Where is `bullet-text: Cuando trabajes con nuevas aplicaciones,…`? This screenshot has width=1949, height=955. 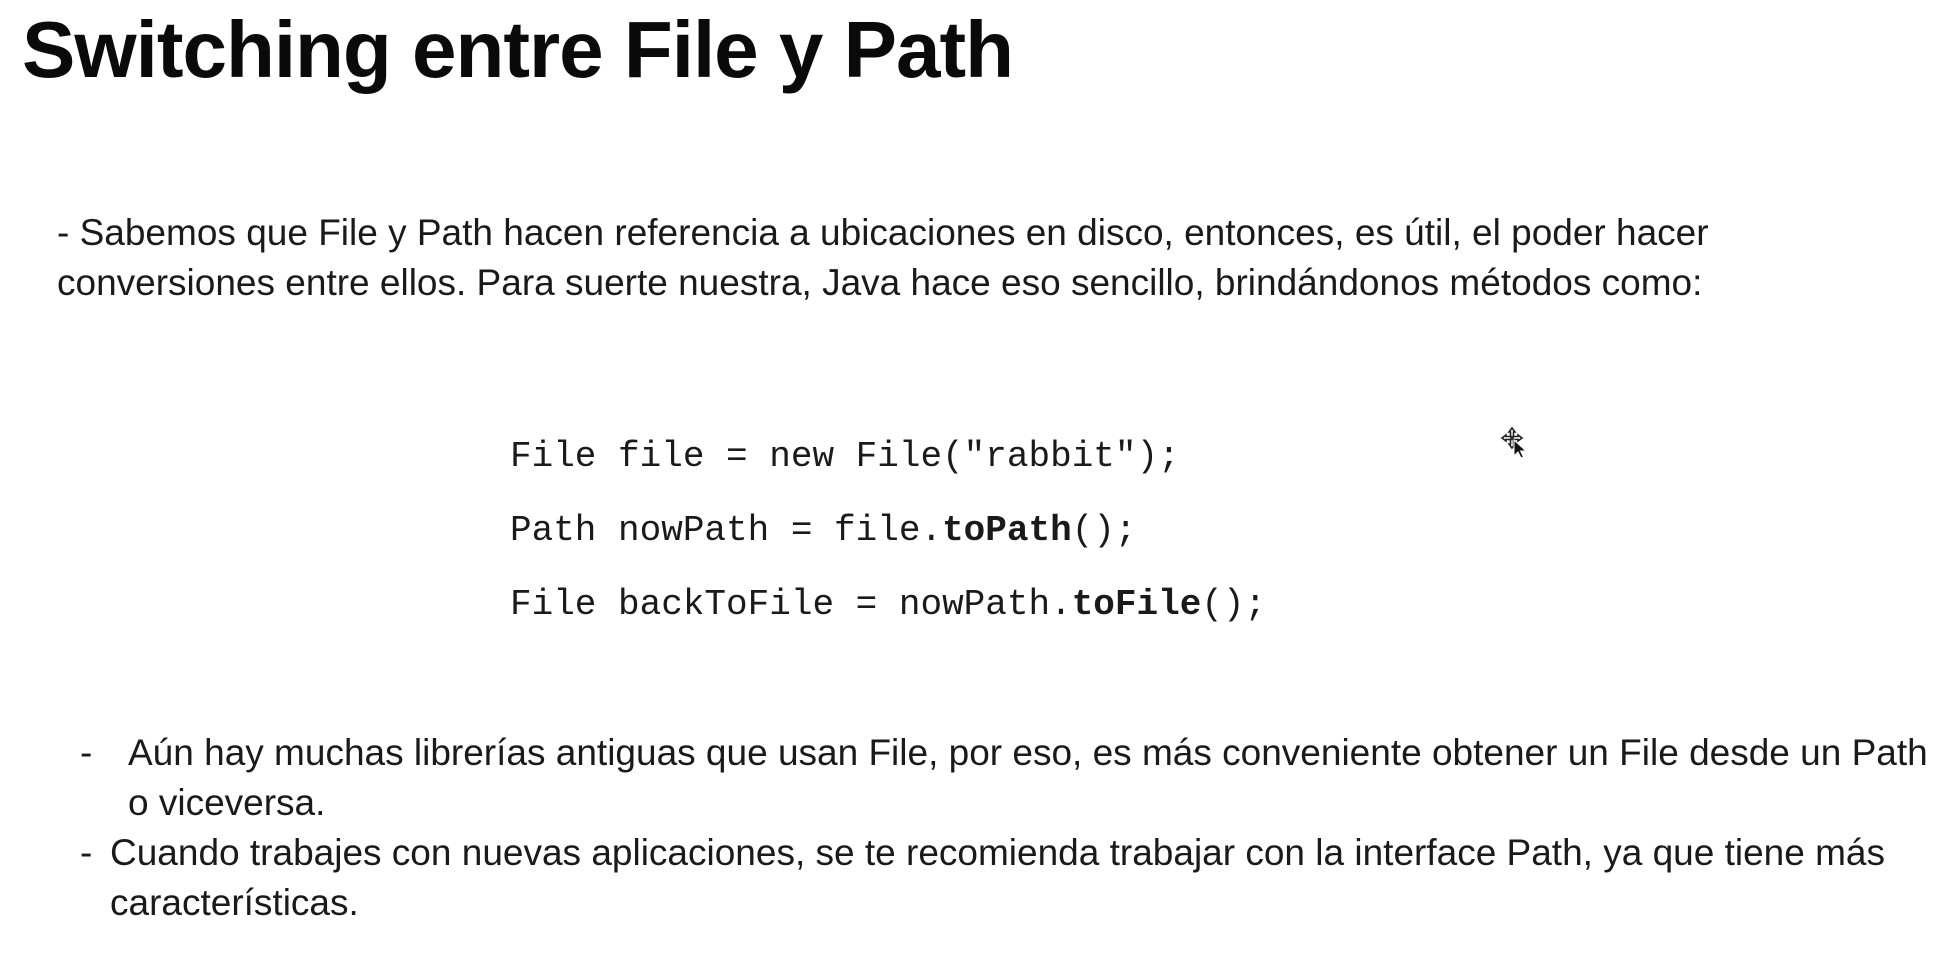
bullet-text: Cuando trabajes con nuevas aplicaciones,… is located at coordinates (998, 877).